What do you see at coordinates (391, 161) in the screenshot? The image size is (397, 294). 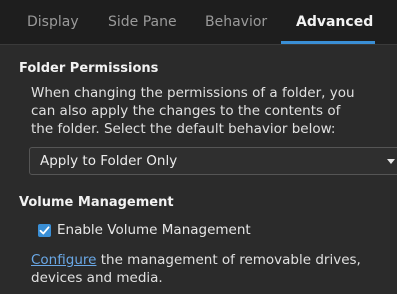 I see `chevron-down-icon` at bounding box center [391, 161].